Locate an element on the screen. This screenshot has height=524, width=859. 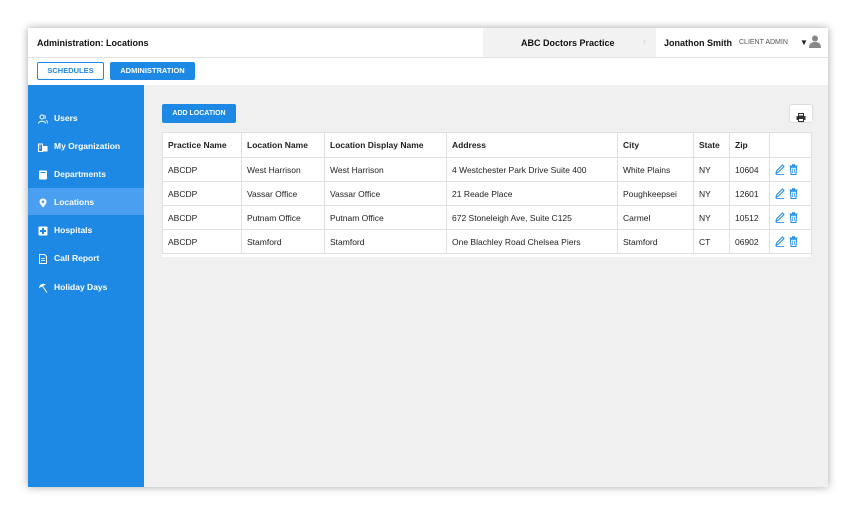
sidebar-item-label: My Organization is located at coordinates (87, 146).